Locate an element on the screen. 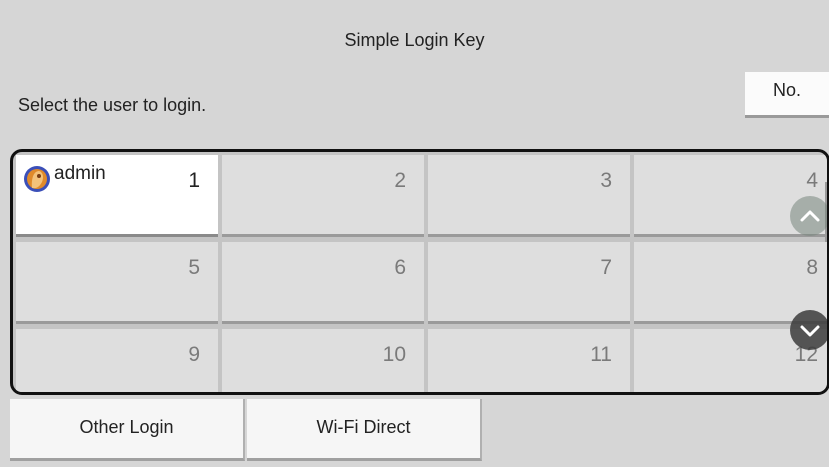 The height and width of the screenshot is (467, 829). tile-number: 9 is located at coordinates (194, 354).